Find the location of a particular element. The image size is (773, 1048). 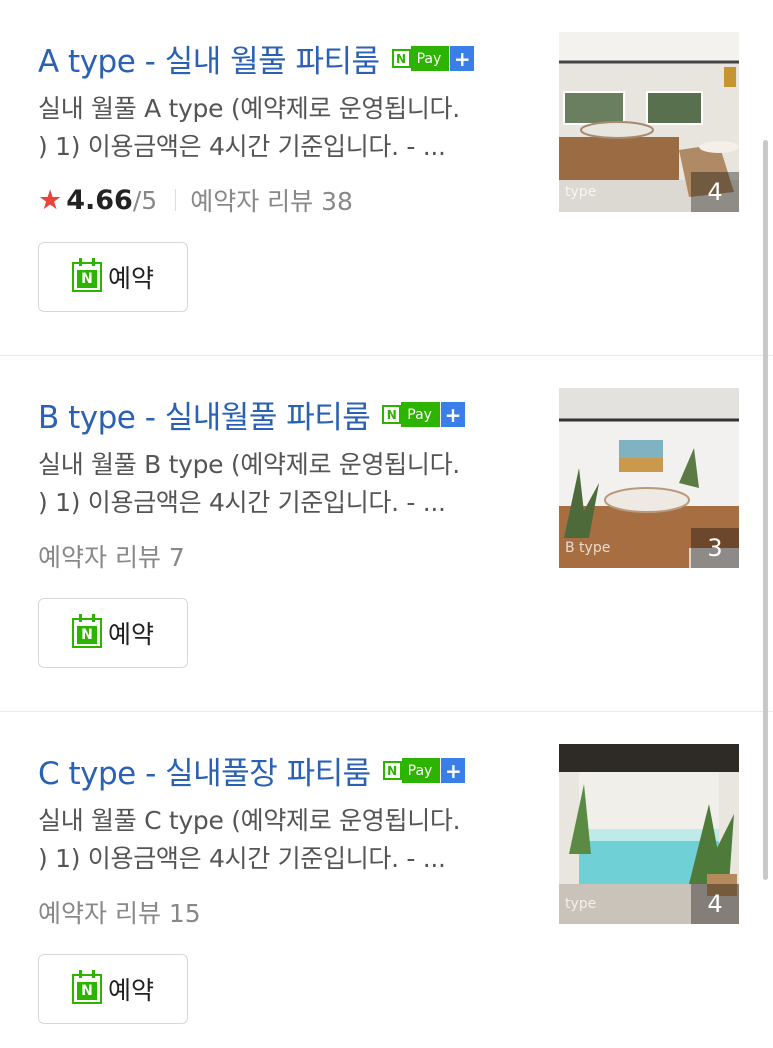

room-title-row: A type - 실내 월풀 파티룸 N Pay + is located at coordinates (256, 58).